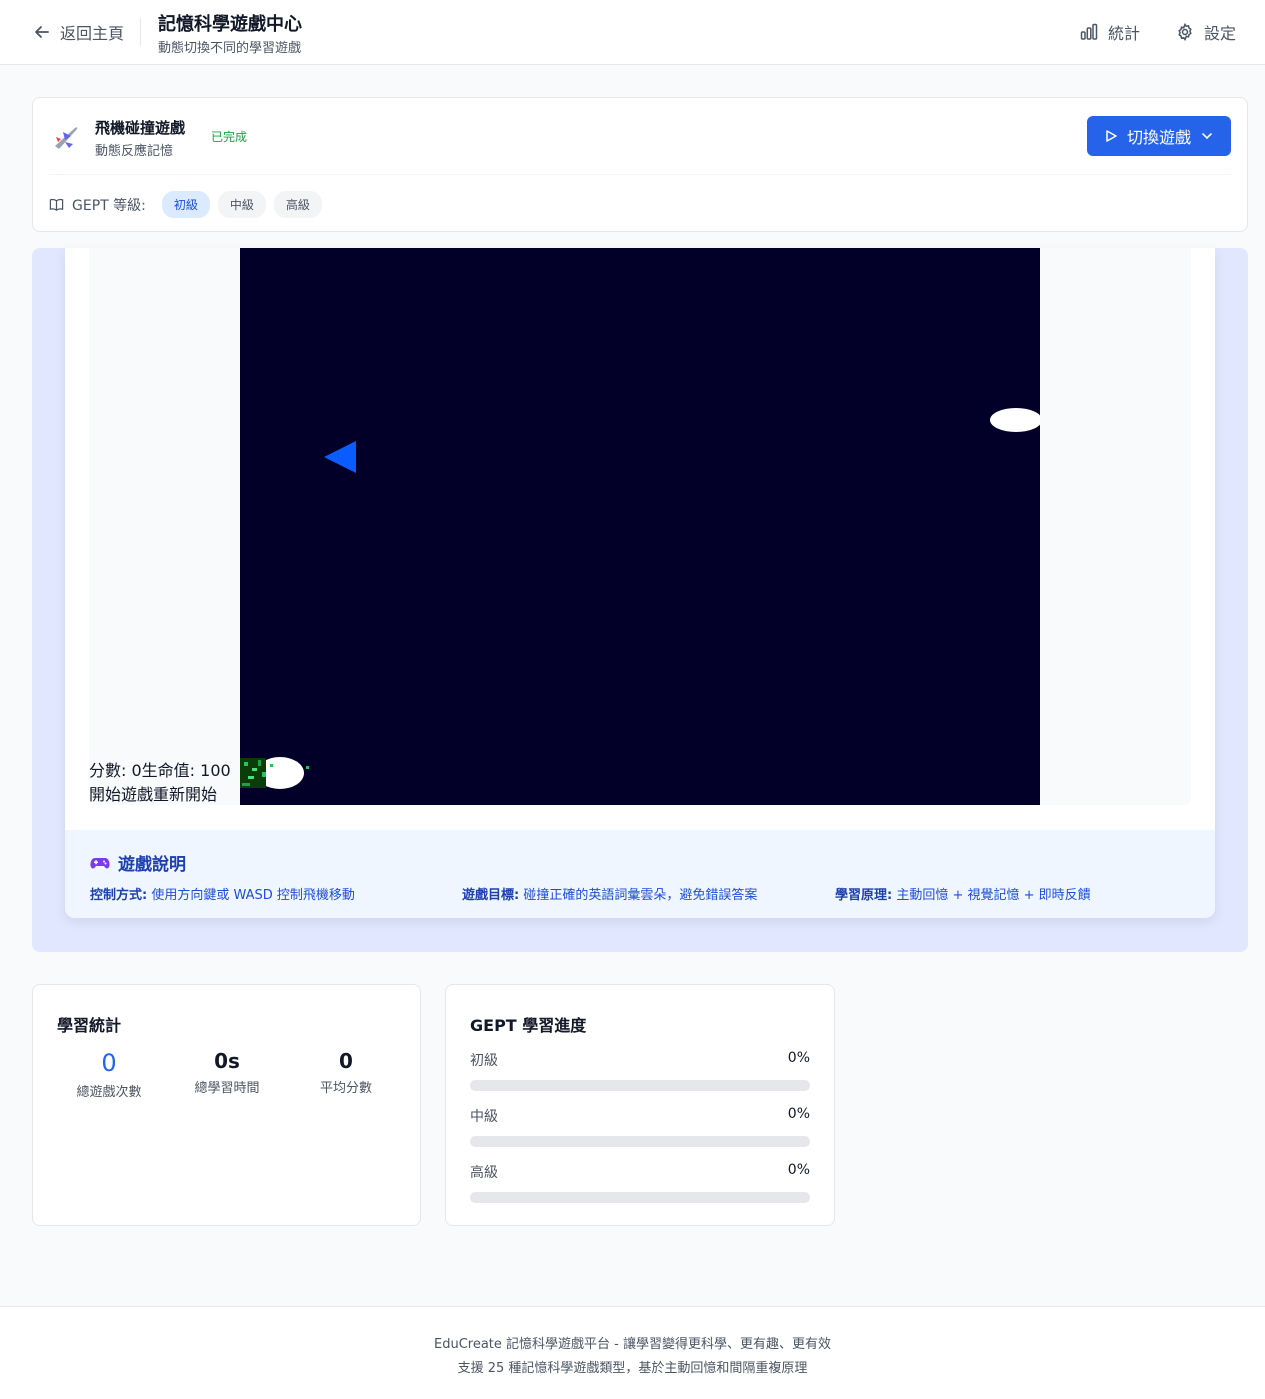 The height and width of the screenshot is (1399, 1265). What do you see at coordinates (134, 151) in the screenshot?
I see `game-type: 動態反應記憶` at bounding box center [134, 151].